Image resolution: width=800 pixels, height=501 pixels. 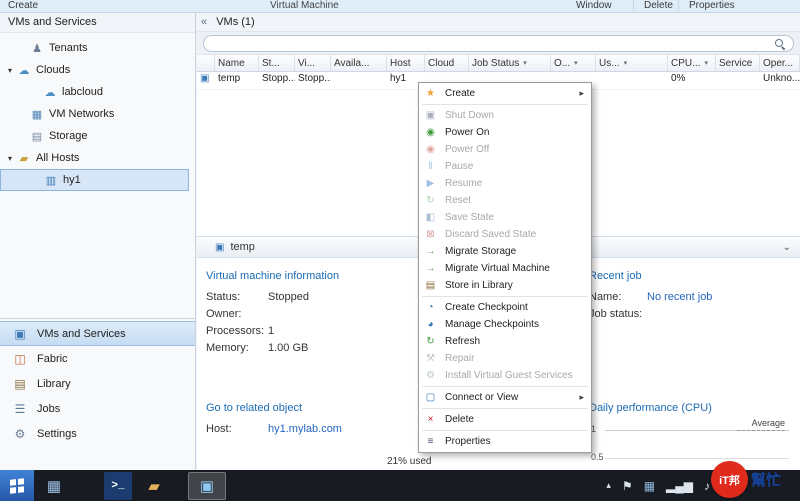 I want to click on chart-legend-line, so click(x=761, y=430).